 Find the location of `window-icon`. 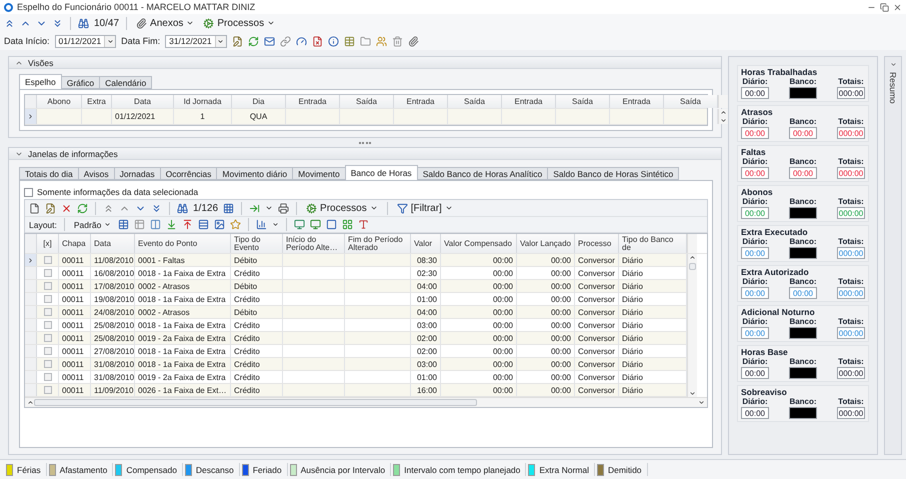

window-icon is located at coordinates (332, 224).